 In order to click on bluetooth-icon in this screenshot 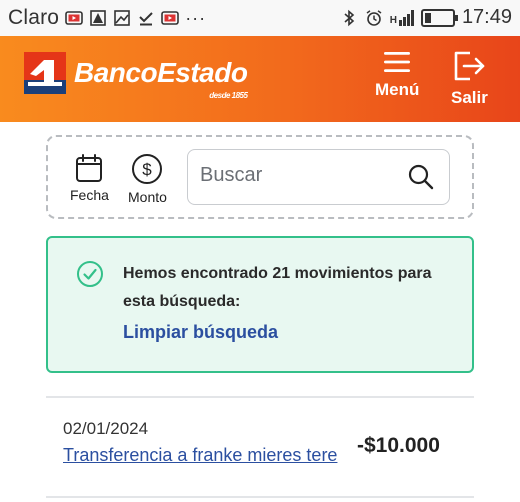, I will do `click(349, 17)`.